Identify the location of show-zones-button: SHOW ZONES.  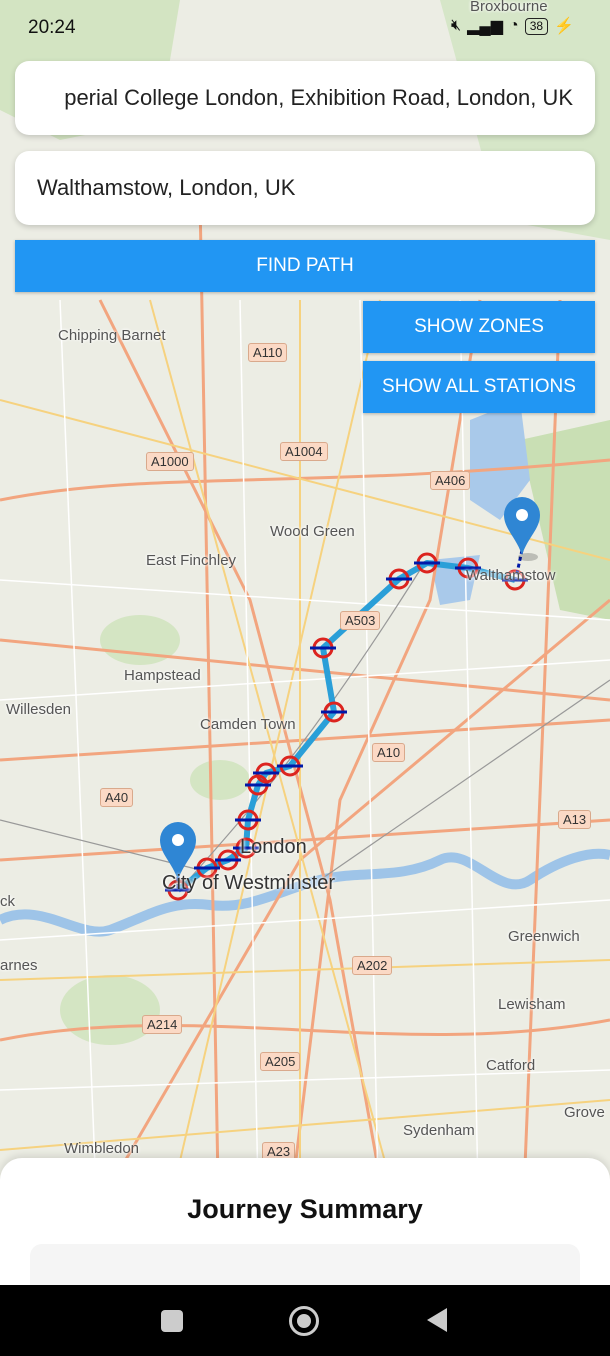
(479, 327).